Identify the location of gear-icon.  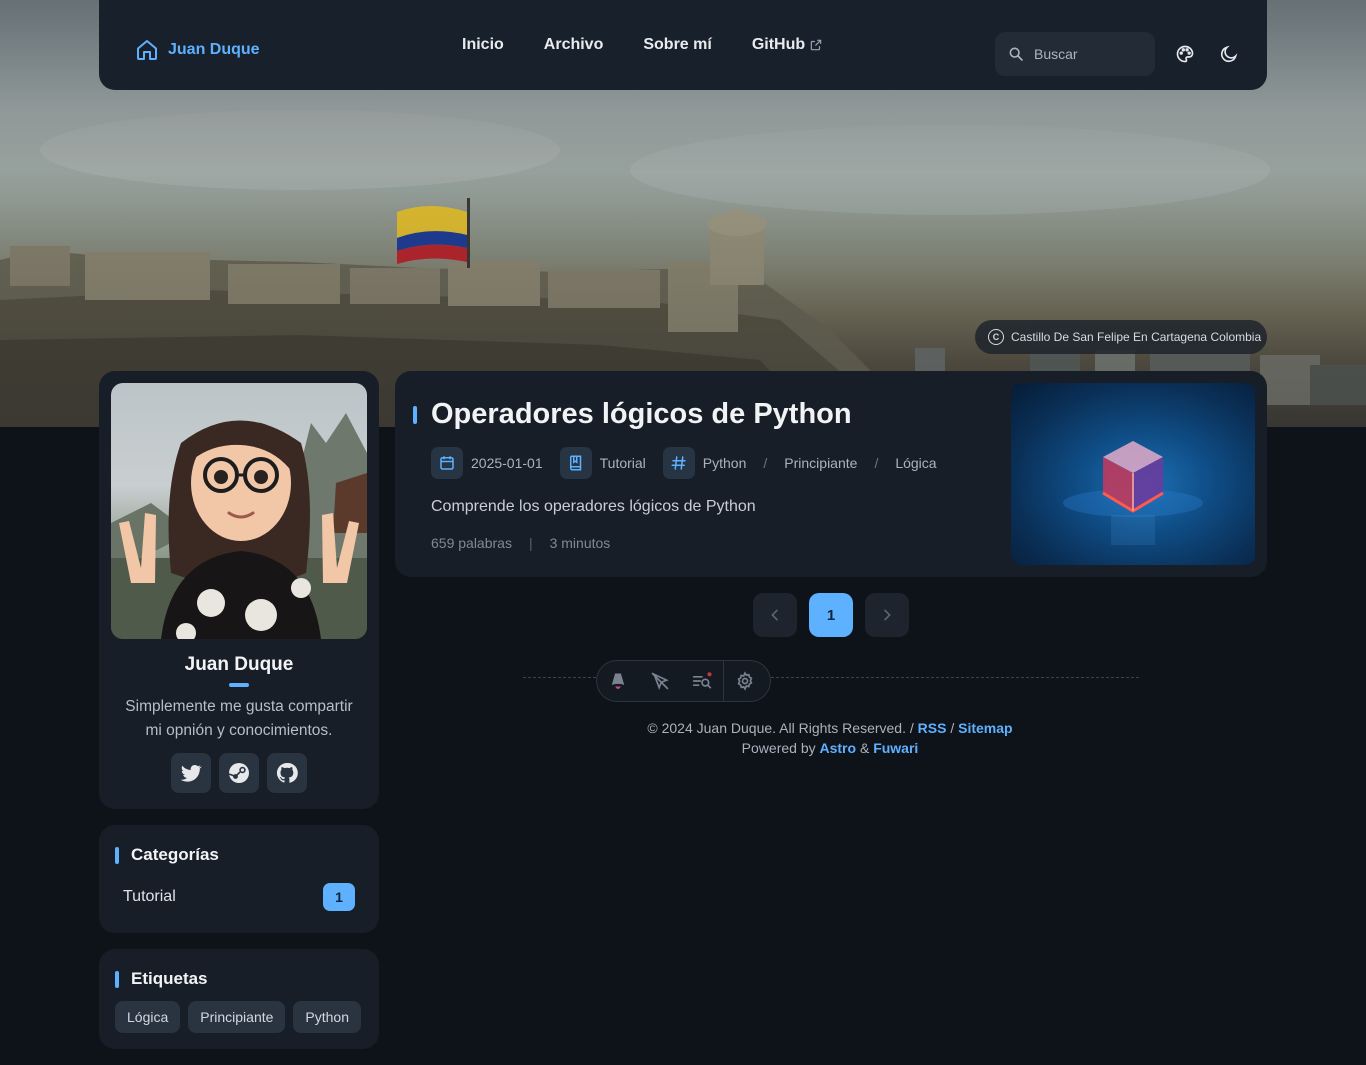
(745, 681).